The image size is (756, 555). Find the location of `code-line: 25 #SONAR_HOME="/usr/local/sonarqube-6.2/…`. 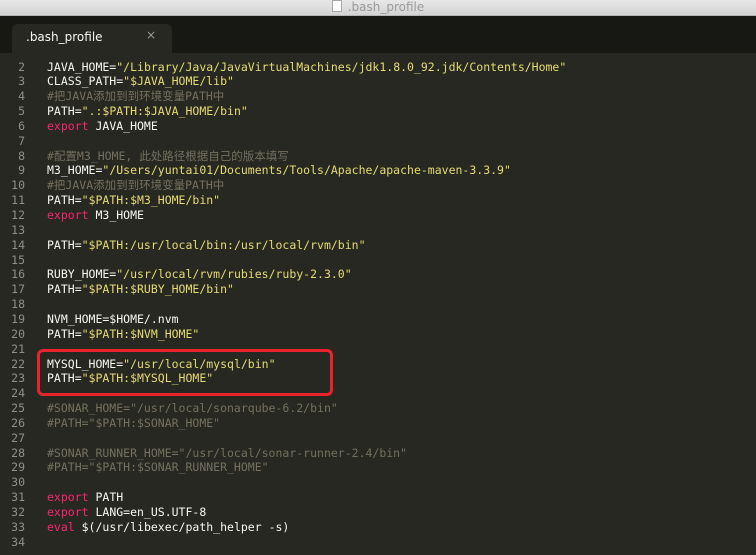

code-line: 25 #SONAR_HOME="/usr/local/sonarqube-6.2/… is located at coordinates (378, 408).